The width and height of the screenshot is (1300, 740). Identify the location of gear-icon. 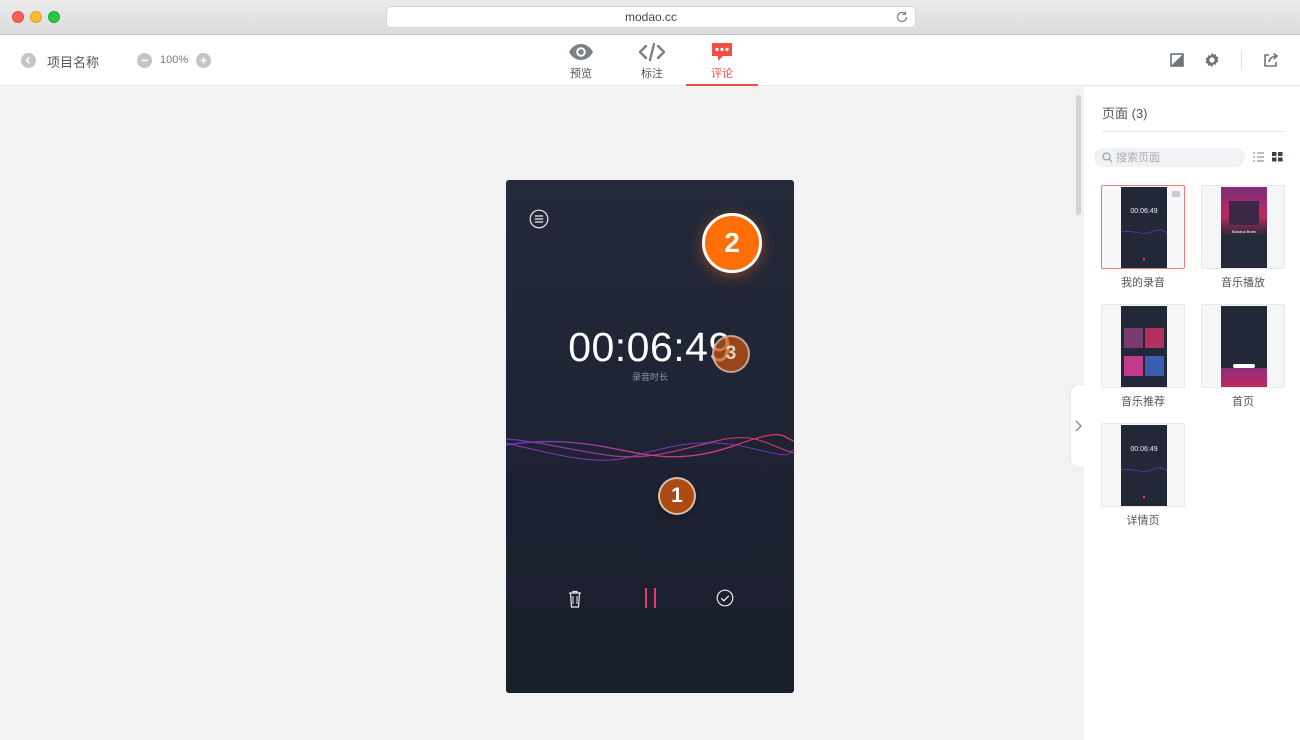
(1212, 60).